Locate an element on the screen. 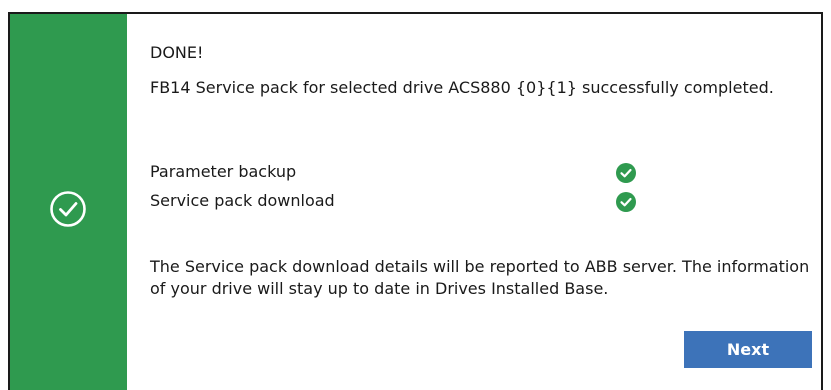  step-label: Service pack download is located at coordinates (242, 200).